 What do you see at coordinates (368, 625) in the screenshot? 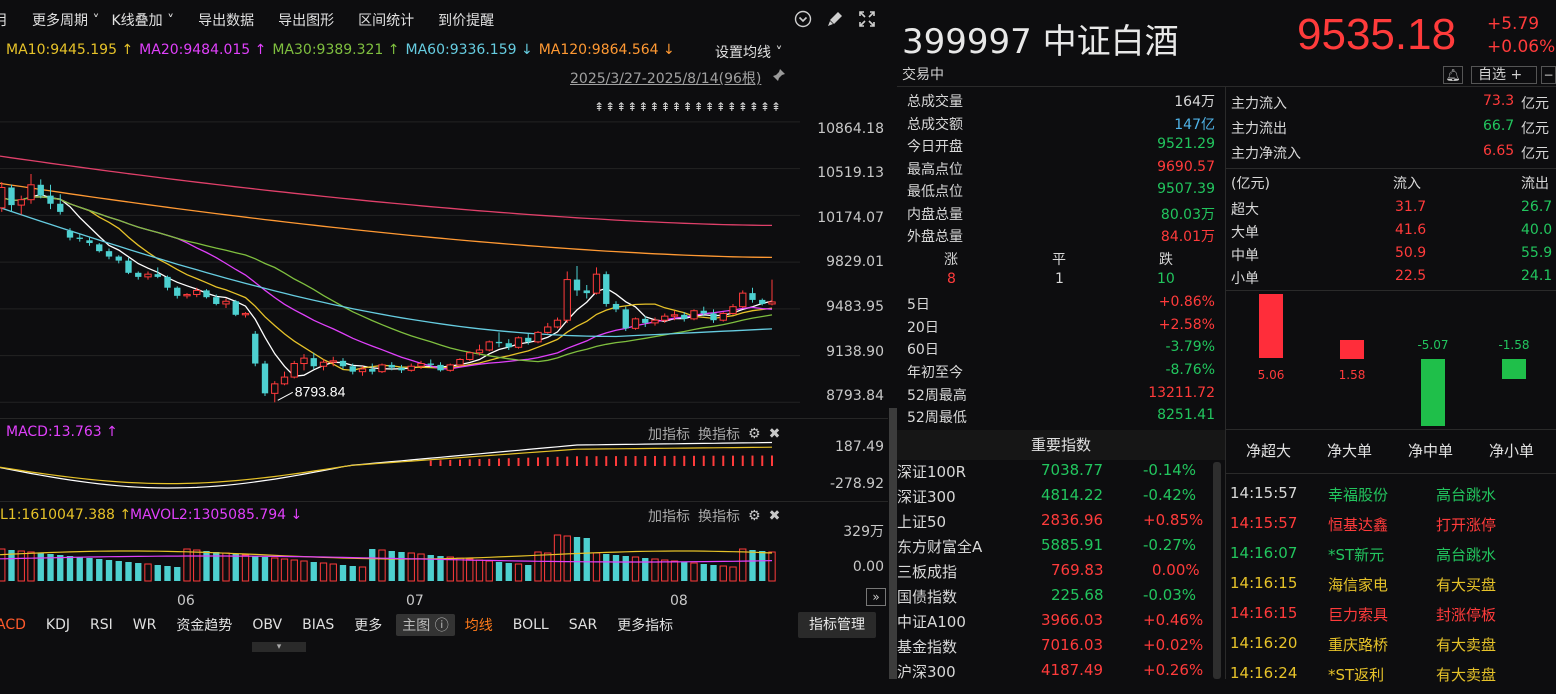
I see `tab-more: 更多` at bounding box center [368, 625].